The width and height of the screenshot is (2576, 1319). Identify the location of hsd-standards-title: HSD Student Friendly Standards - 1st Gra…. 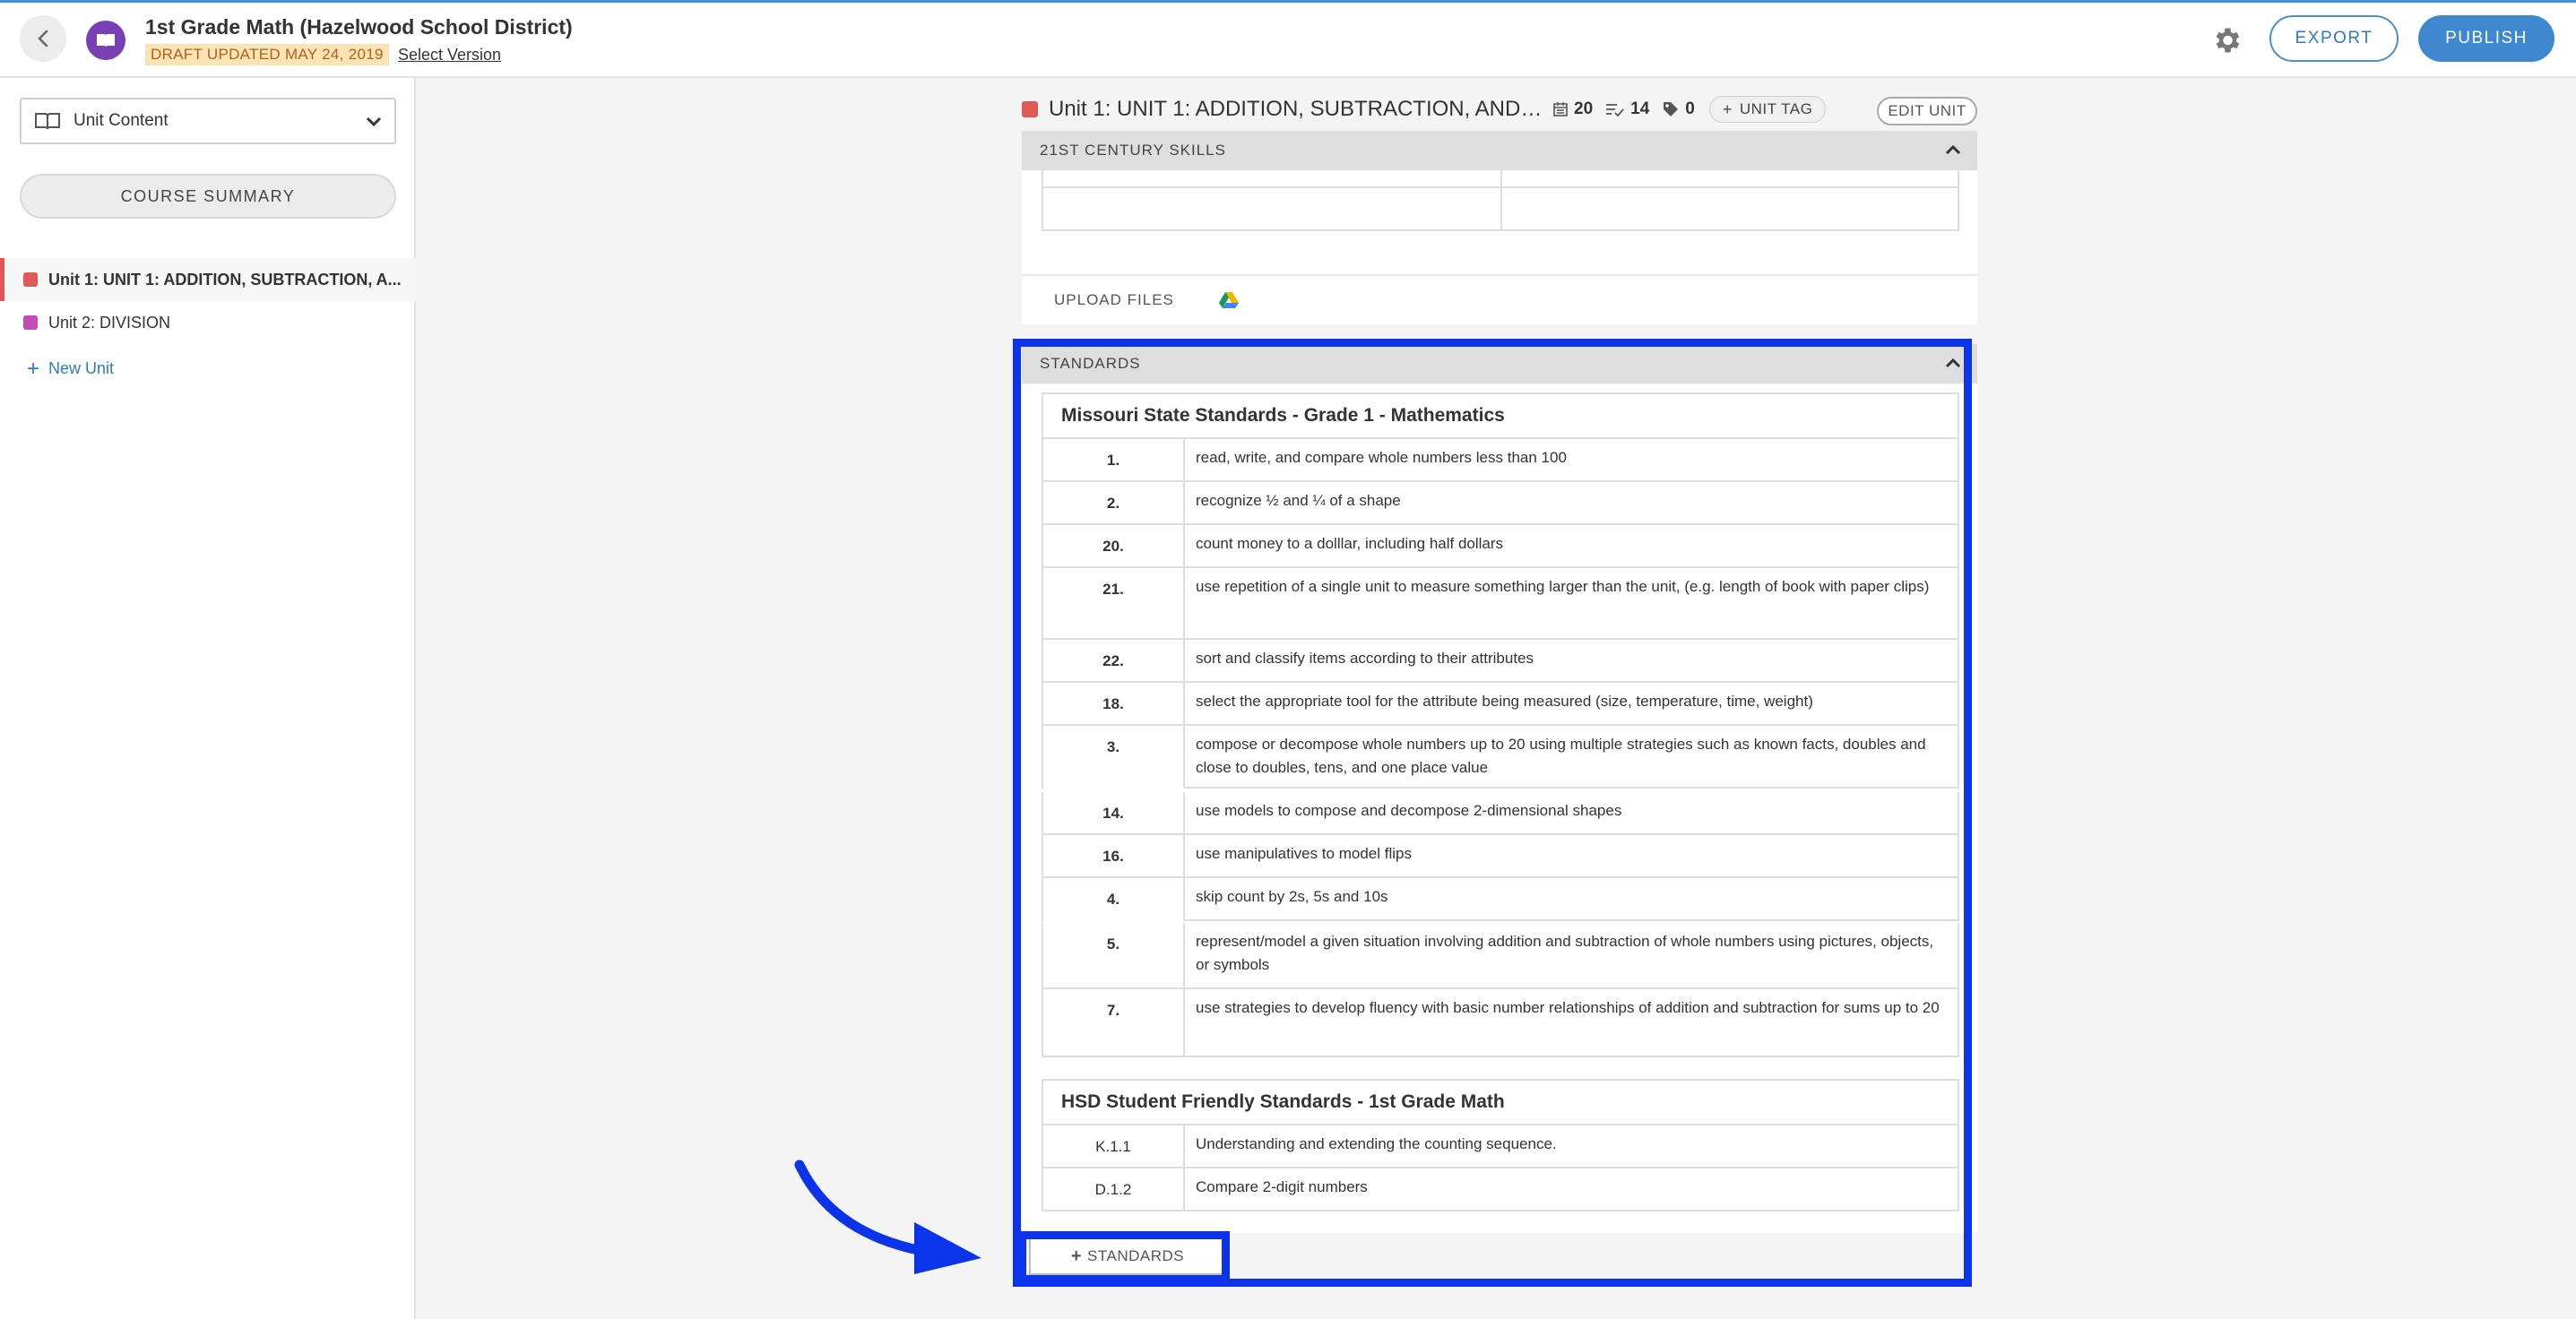
(1500, 1102).